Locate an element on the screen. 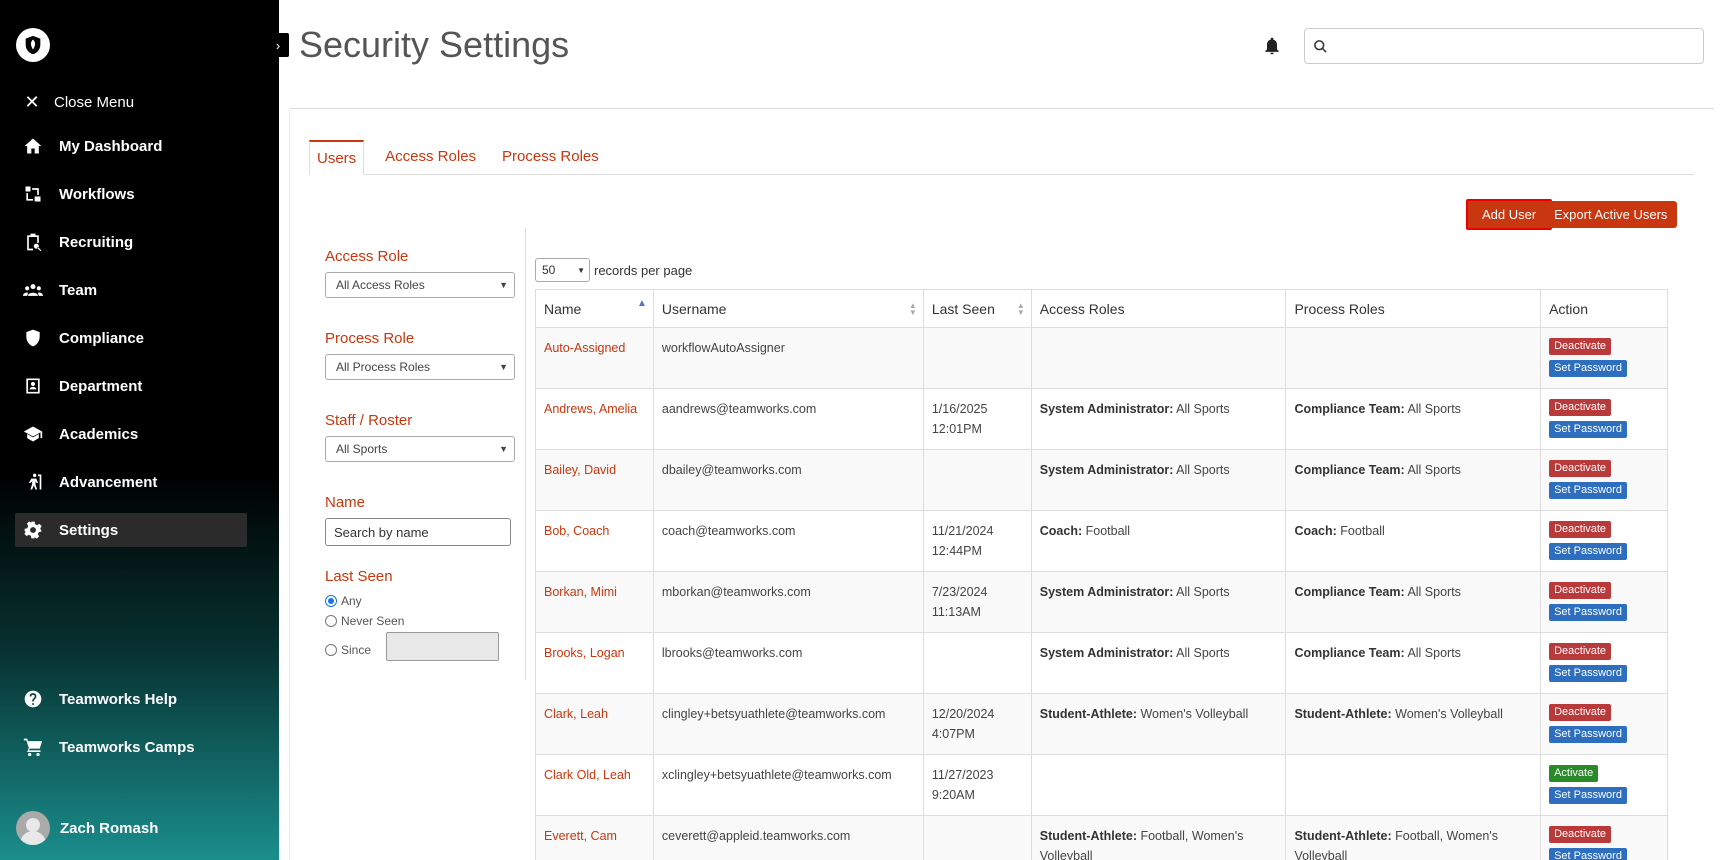  name-search-input: Search by name is located at coordinates (418, 532).